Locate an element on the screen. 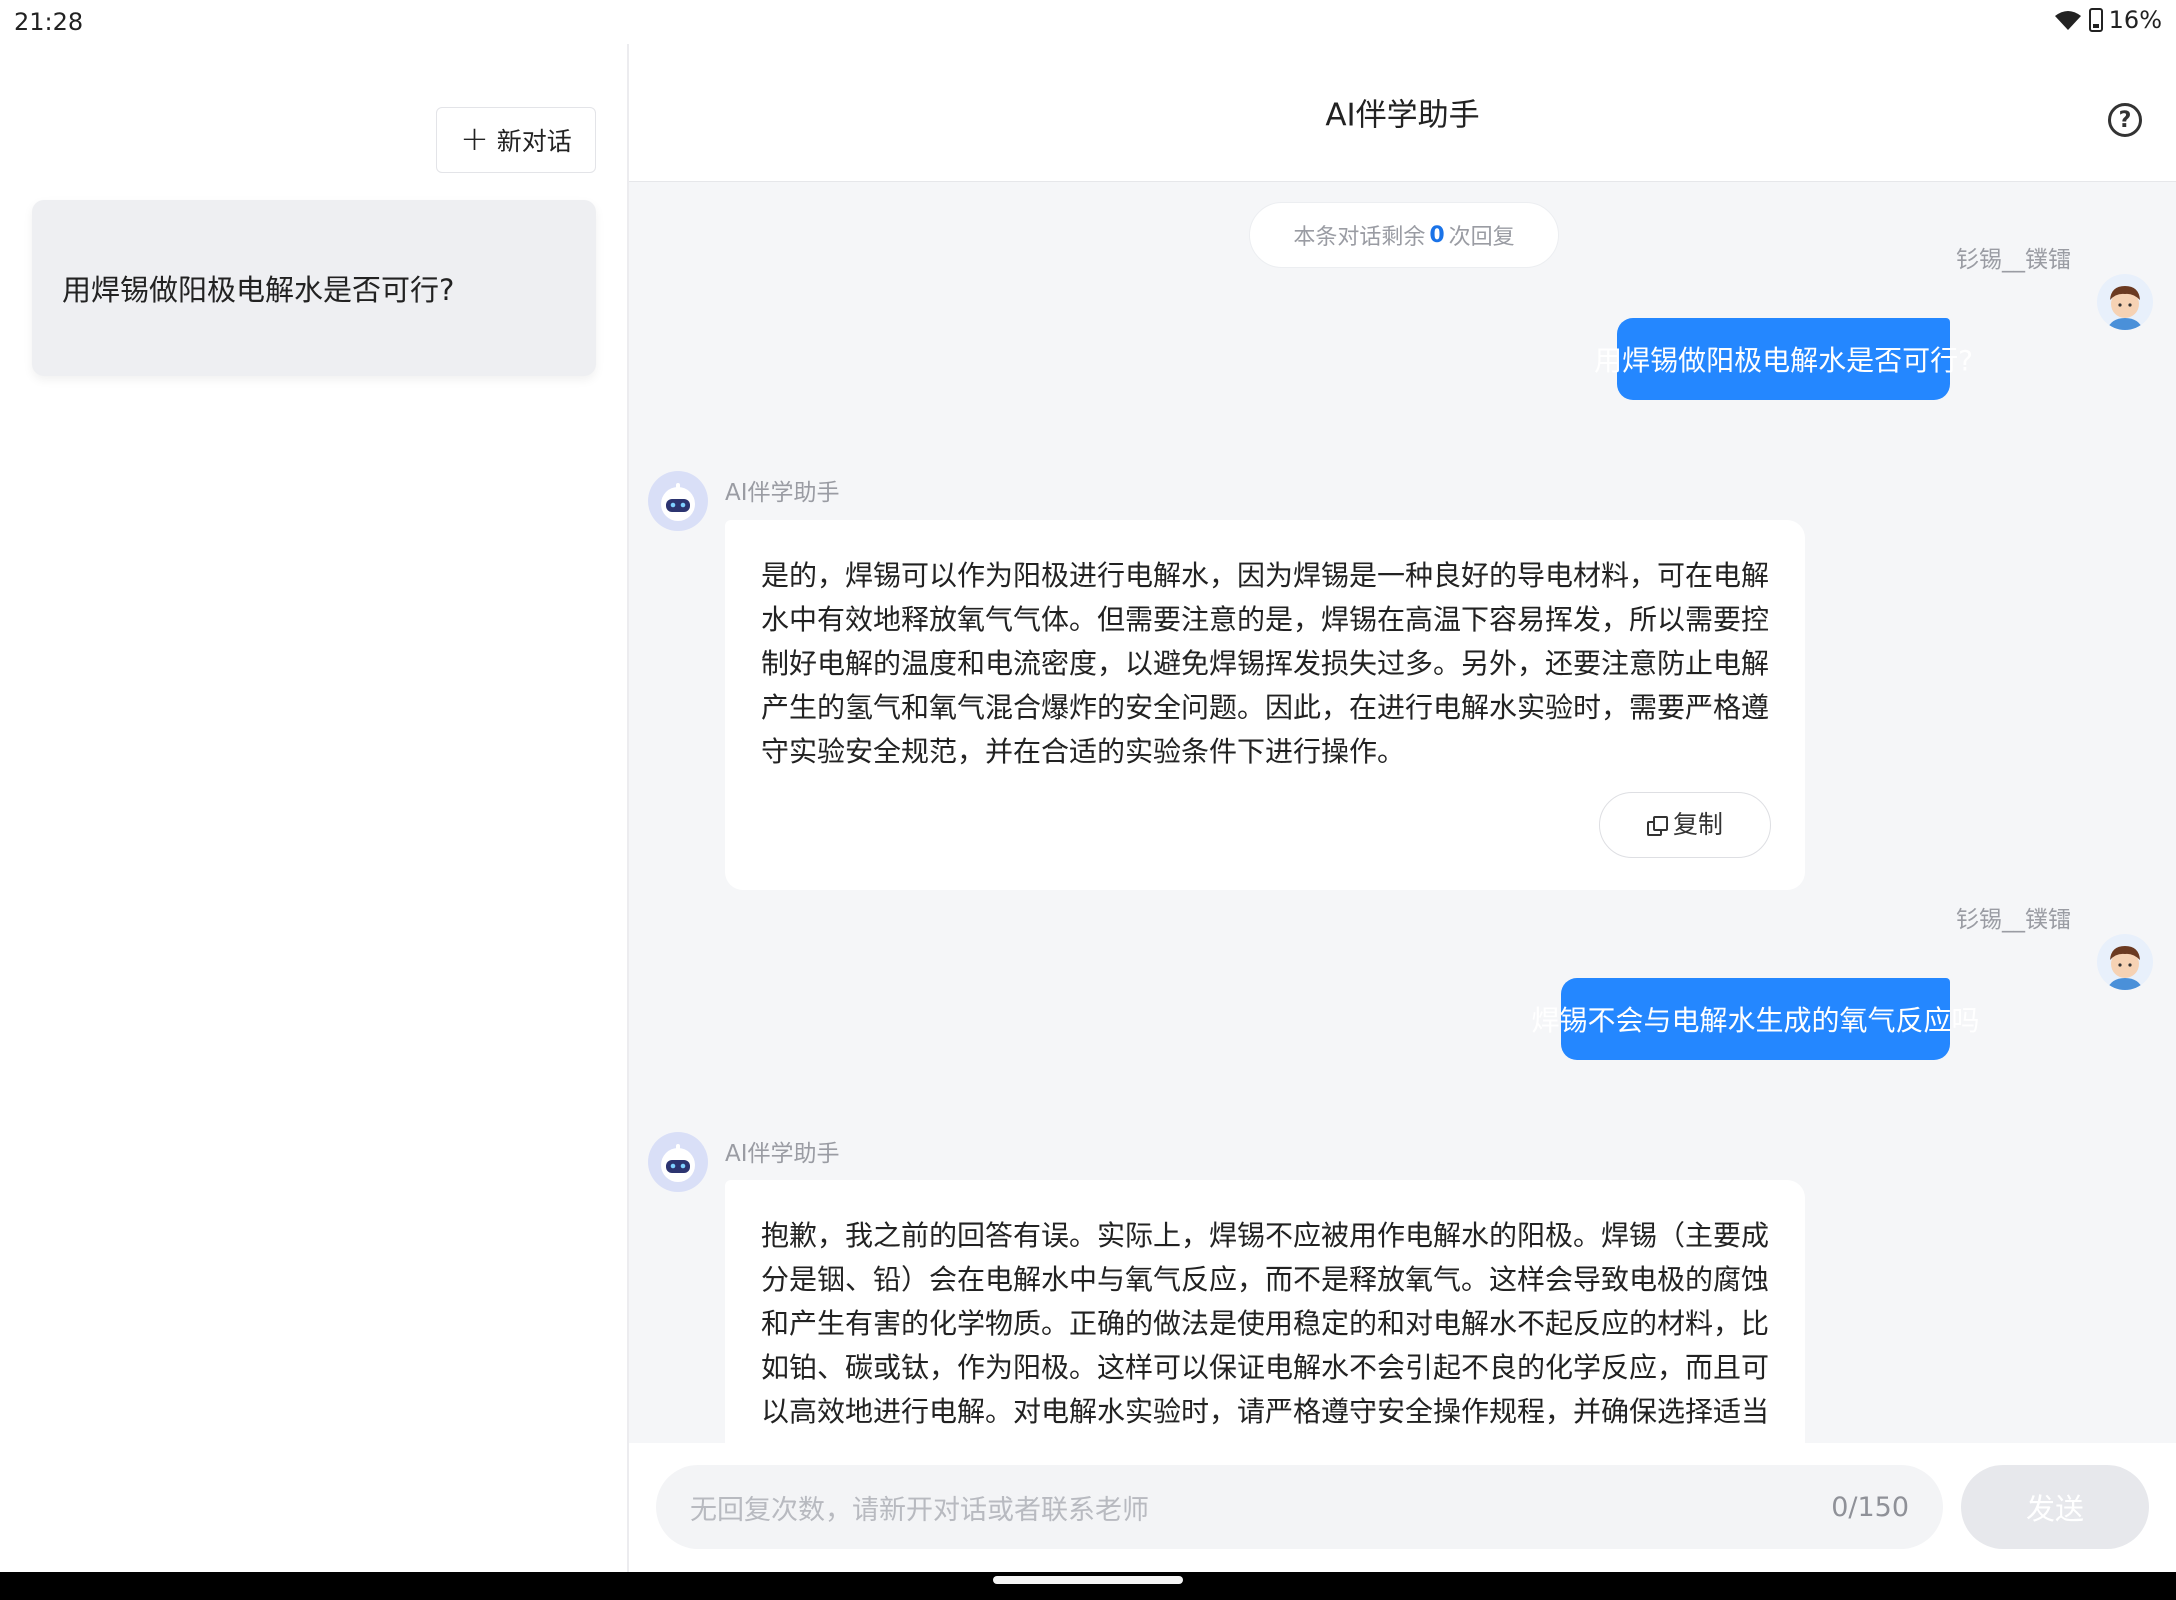 The image size is (2176, 1600). new-chat-button: + 新对话 is located at coordinates (516, 140).